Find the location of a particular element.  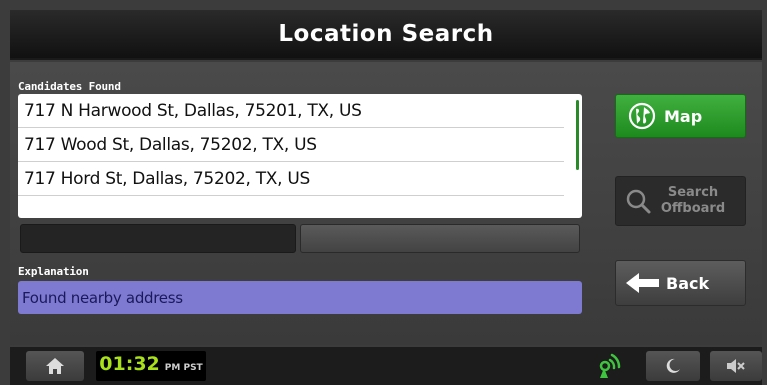

explanation-label: Explanation is located at coordinates (53, 271).